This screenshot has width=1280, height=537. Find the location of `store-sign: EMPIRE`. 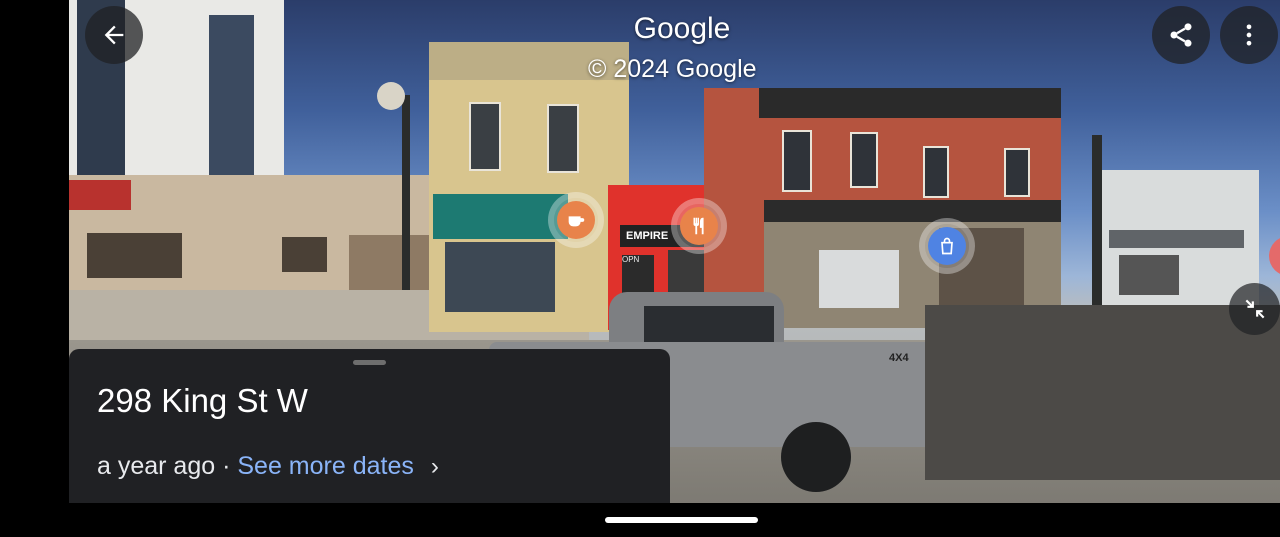

store-sign: EMPIRE is located at coordinates (647, 236).